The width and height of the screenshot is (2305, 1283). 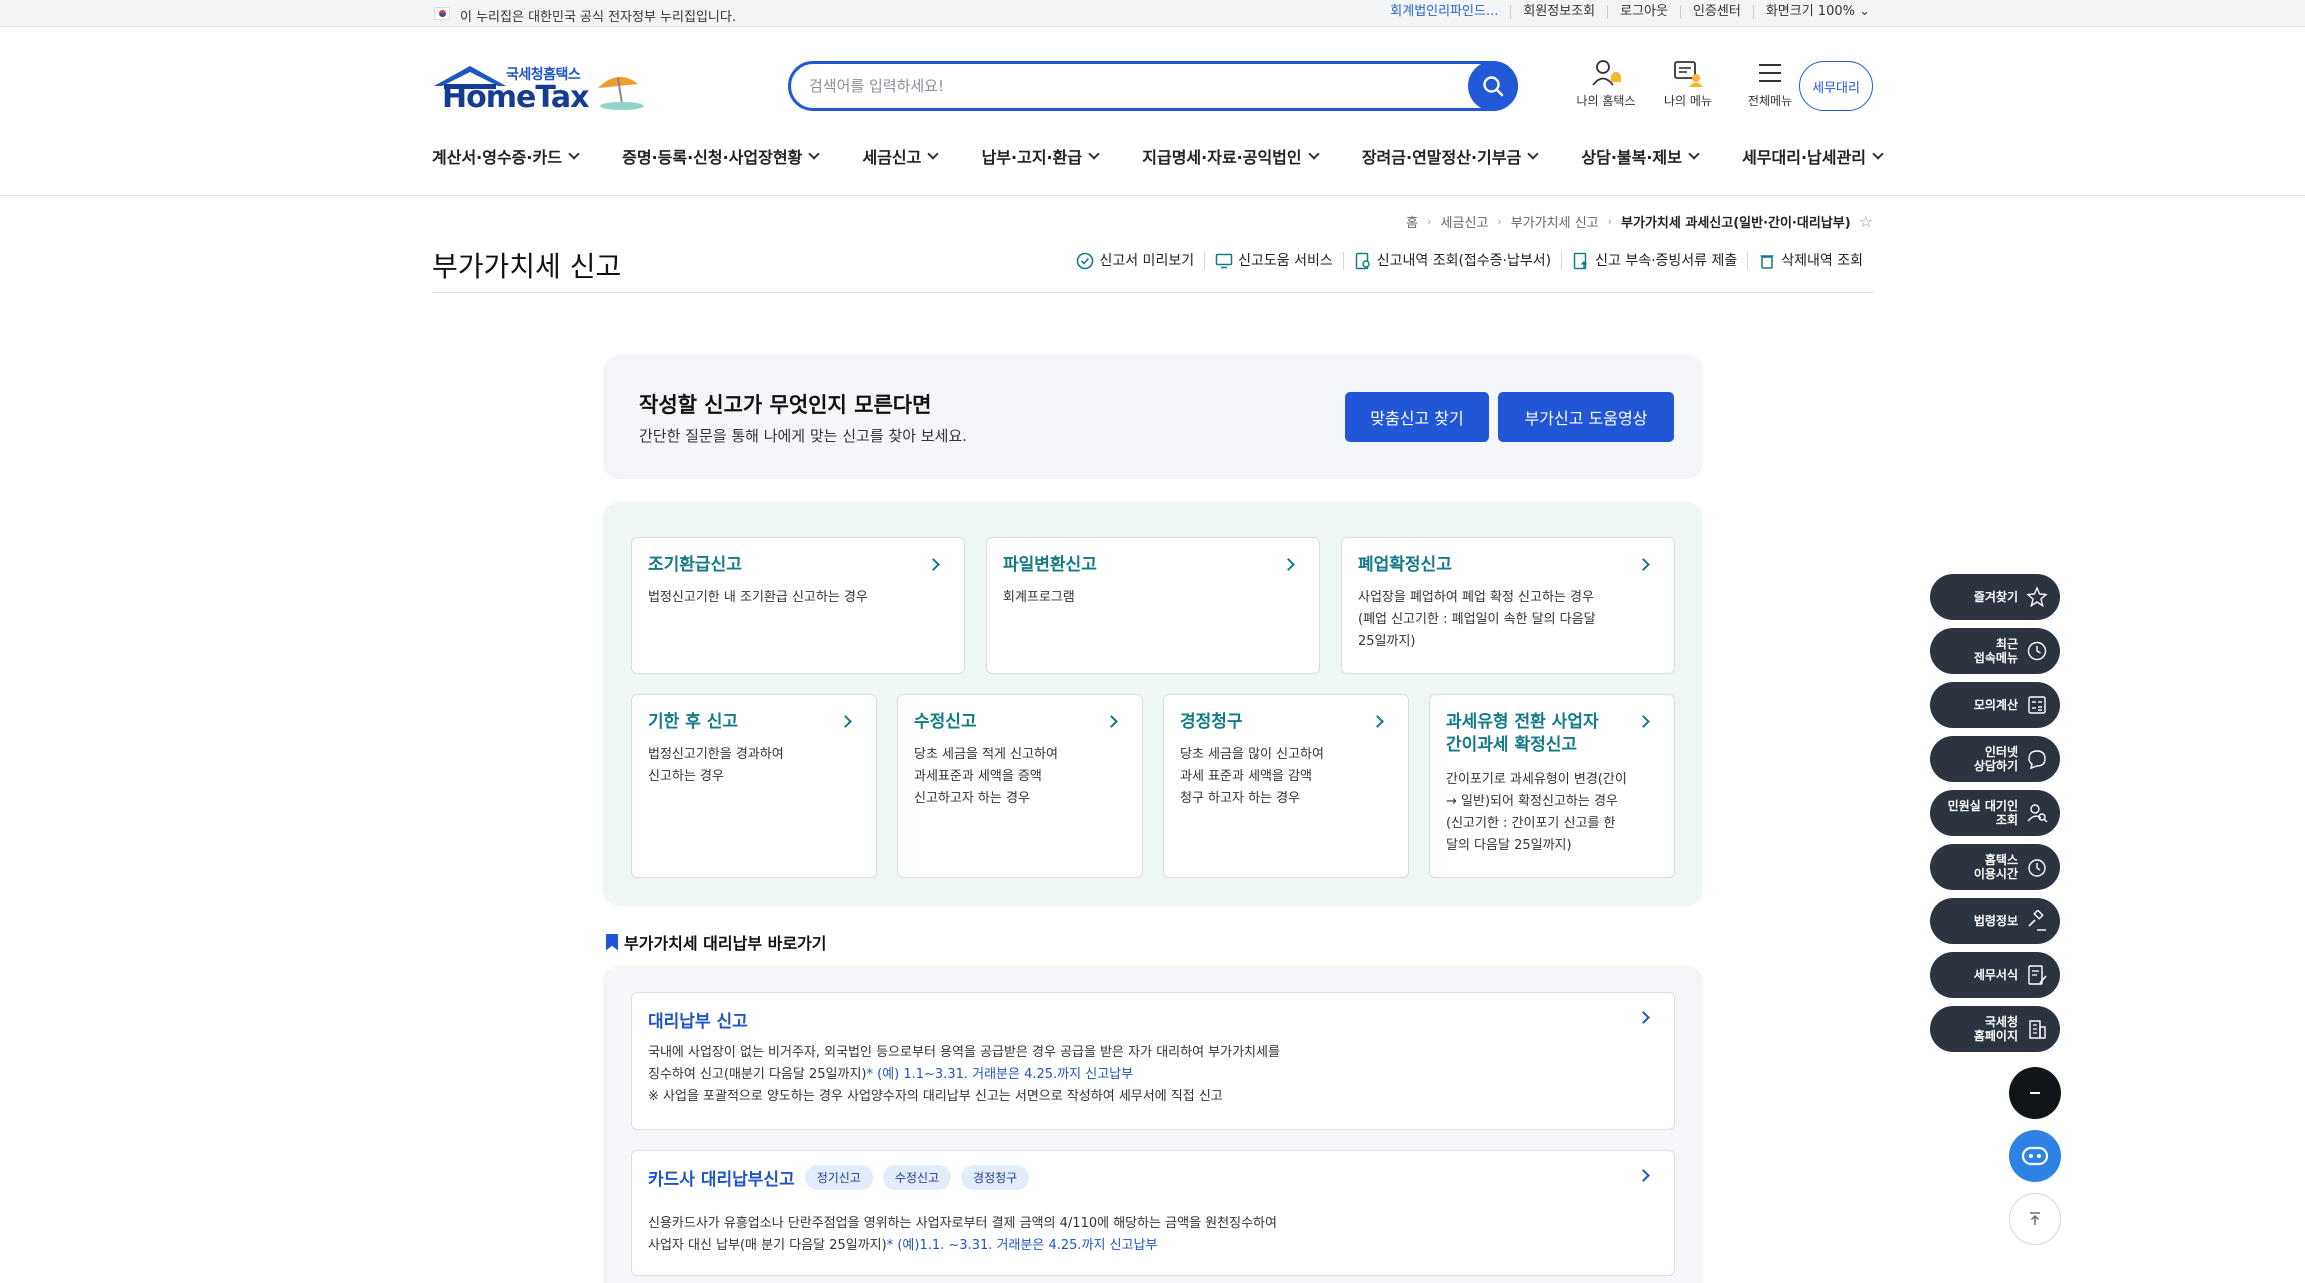 What do you see at coordinates (1995, 975) in the screenshot?
I see `float-tax-forms: 세무서식` at bounding box center [1995, 975].